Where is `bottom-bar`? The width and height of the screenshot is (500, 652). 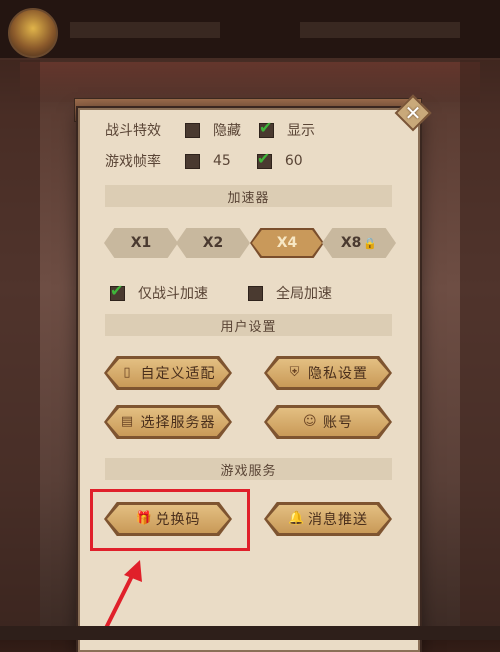
bottom-bar is located at coordinates (250, 633).